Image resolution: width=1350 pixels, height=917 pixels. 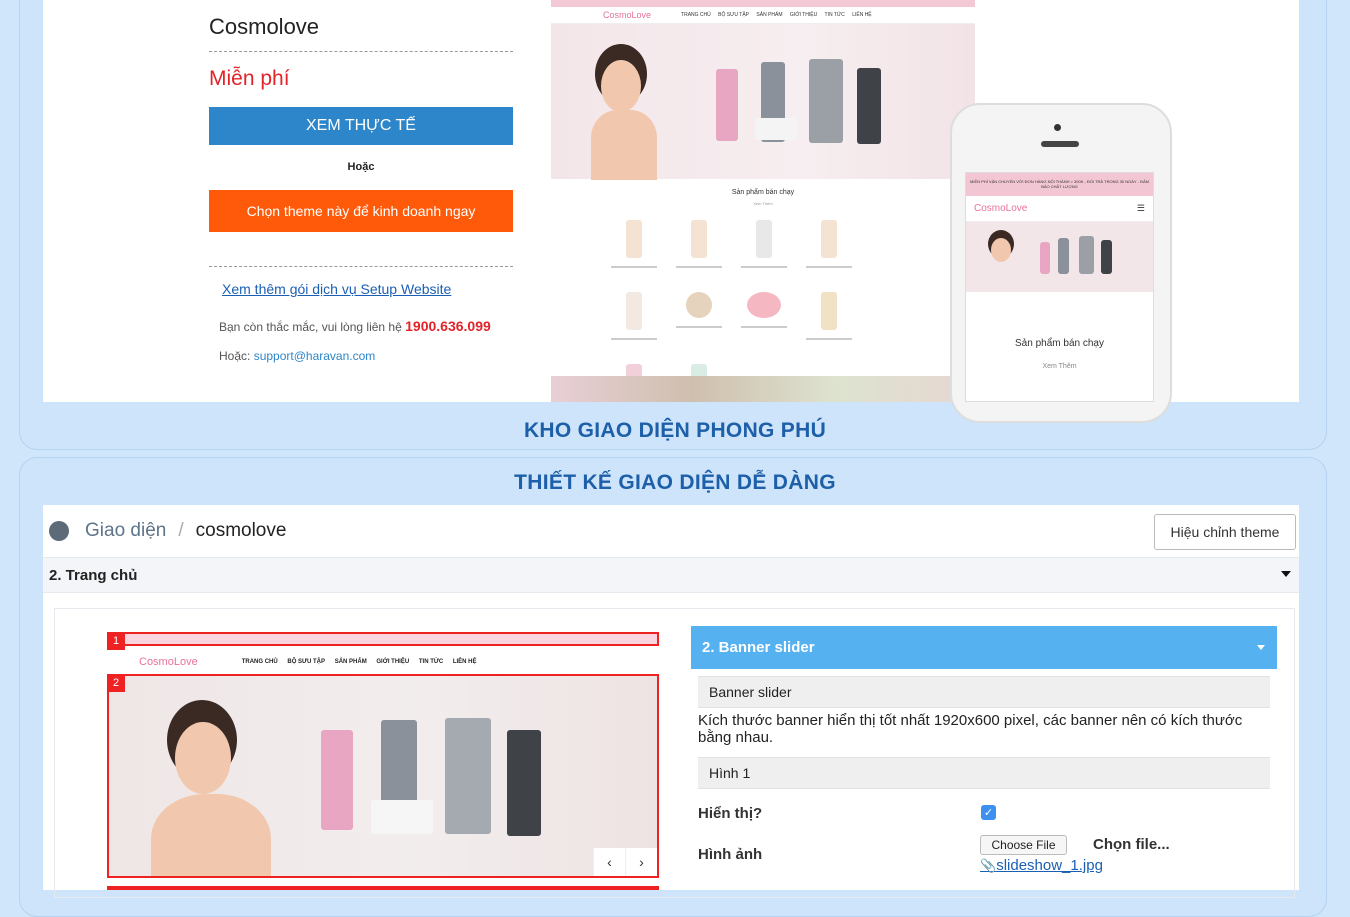 I want to click on phone-number: 1900.636.099, so click(x=448, y=326).